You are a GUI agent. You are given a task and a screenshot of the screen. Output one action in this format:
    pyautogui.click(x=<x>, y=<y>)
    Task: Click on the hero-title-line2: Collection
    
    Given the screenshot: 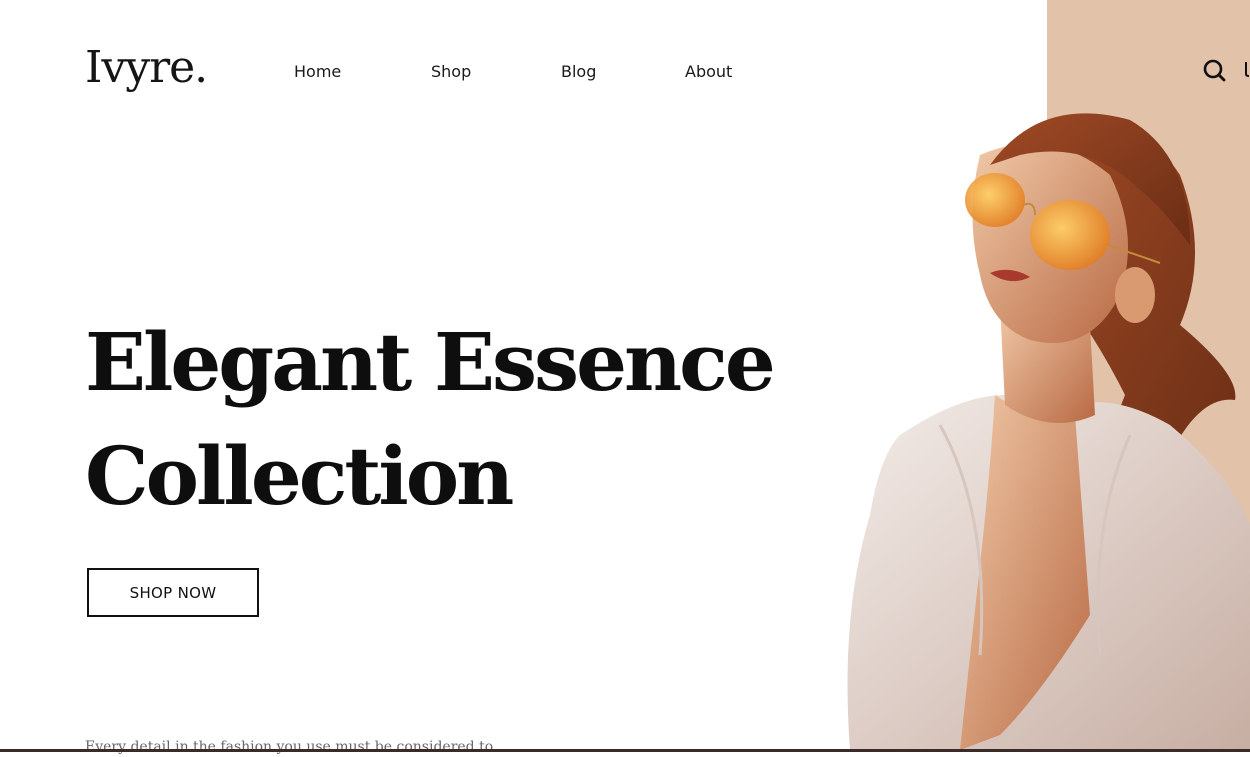 What is the action you would take?
    pyautogui.click(x=299, y=476)
    